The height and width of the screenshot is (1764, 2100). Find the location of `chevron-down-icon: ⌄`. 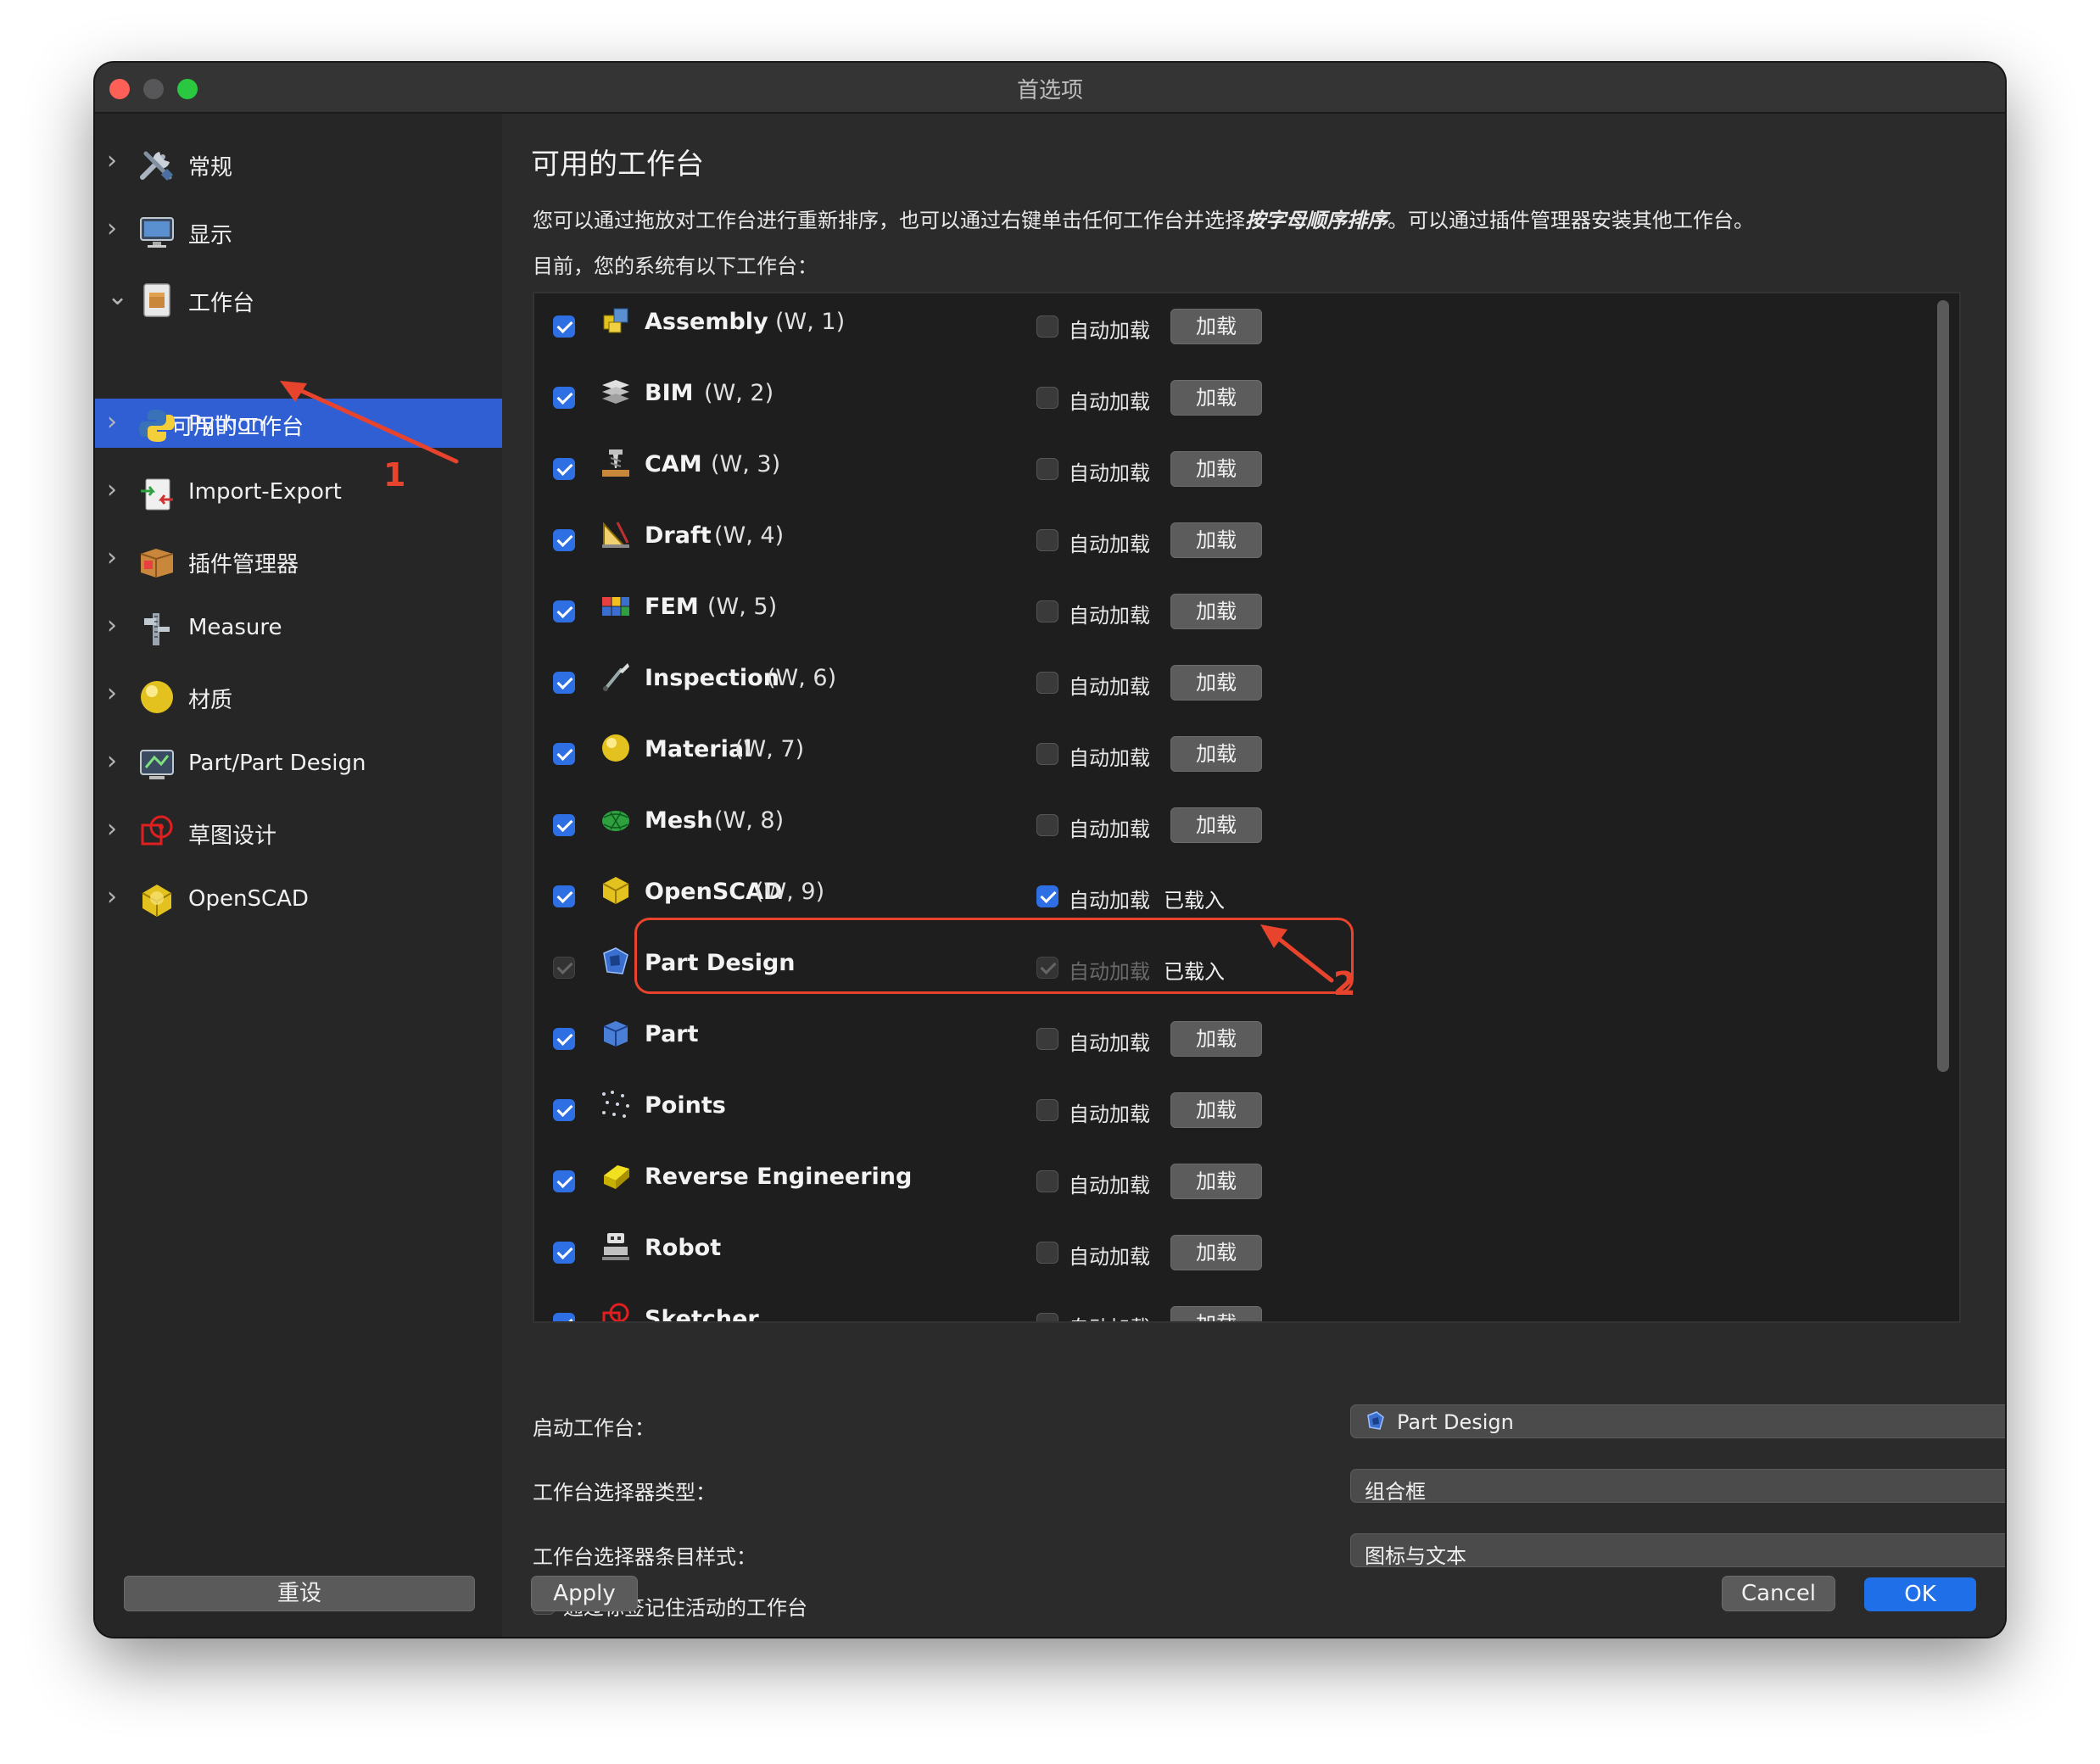

chevron-down-icon: ⌄ is located at coordinates (118, 297).